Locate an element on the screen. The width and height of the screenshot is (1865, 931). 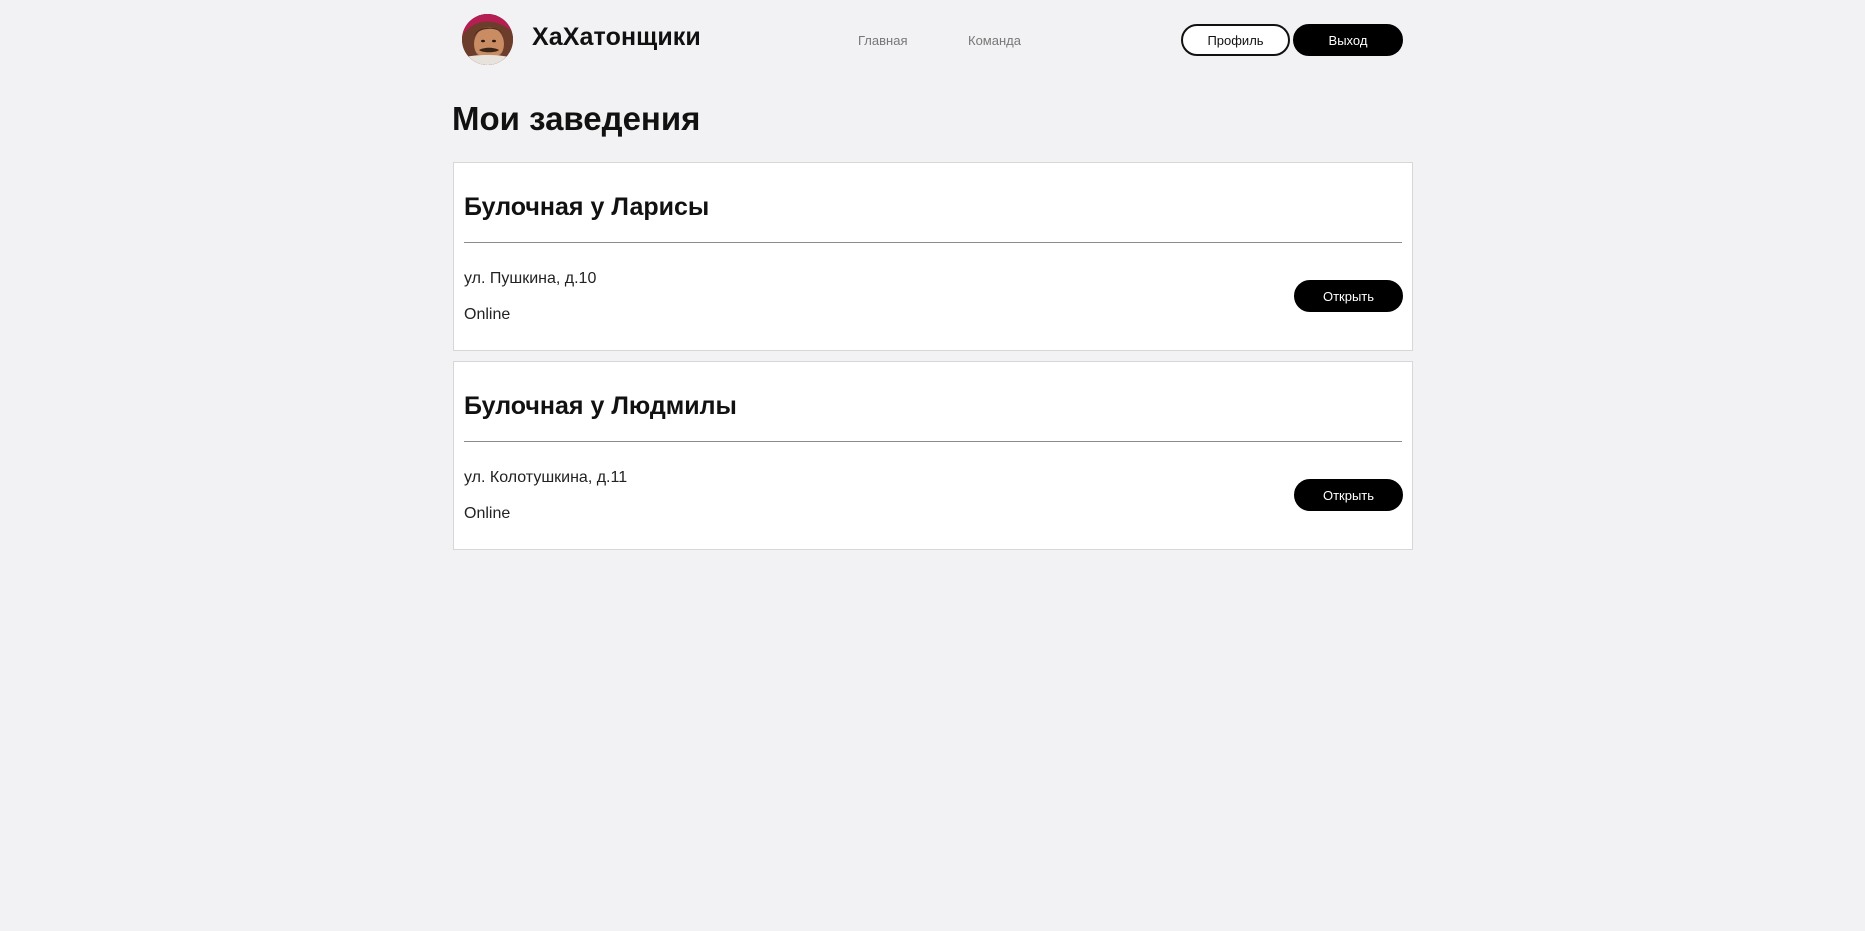
page-title: Мои заведения is located at coordinates (576, 118).